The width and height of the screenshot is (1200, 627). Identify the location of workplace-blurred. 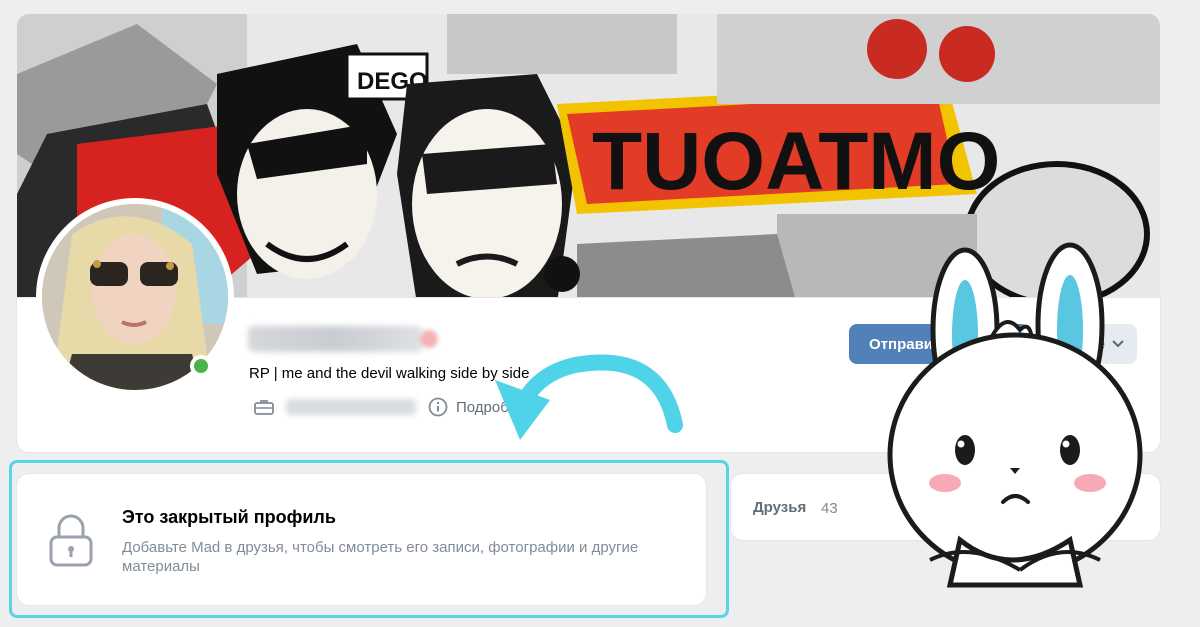
(351, 407).